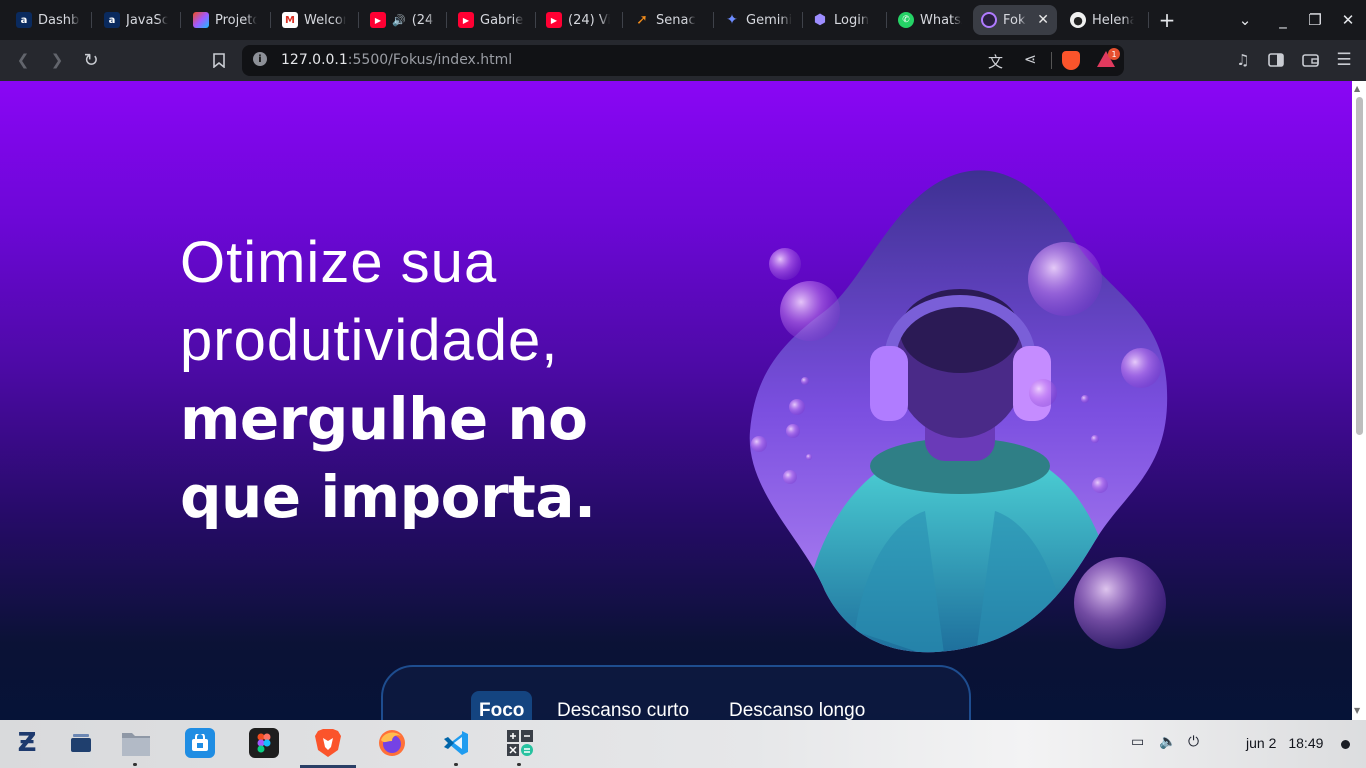  What do you see at coordinates (520, 743) in the screenshot?
I see `calculator-icon` at bounding box center [520, 743].